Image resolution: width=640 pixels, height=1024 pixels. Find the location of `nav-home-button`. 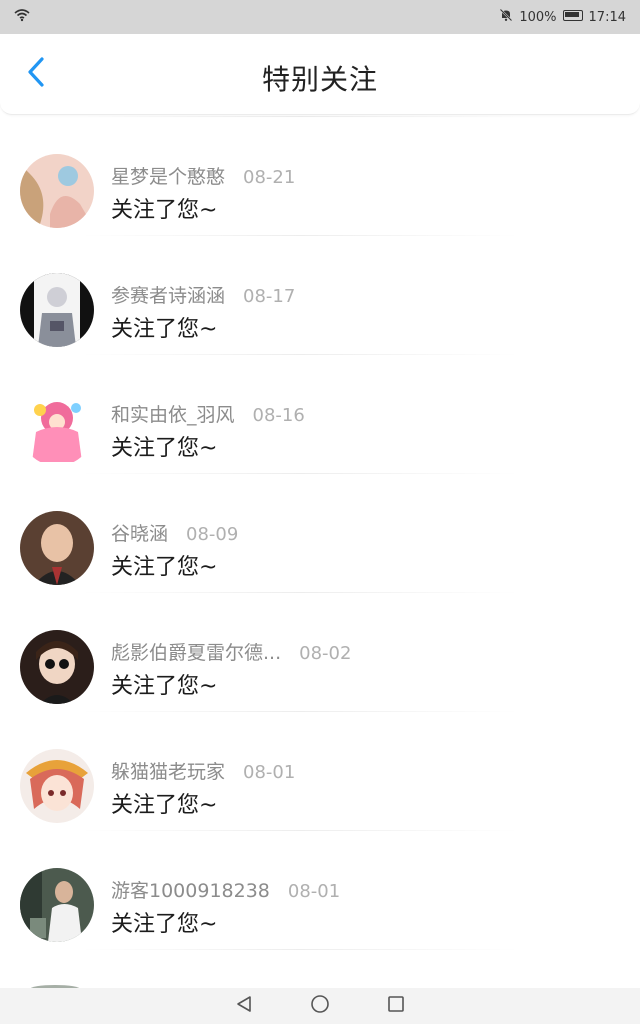

nav-home-button is located at coordinates (320, 1006).